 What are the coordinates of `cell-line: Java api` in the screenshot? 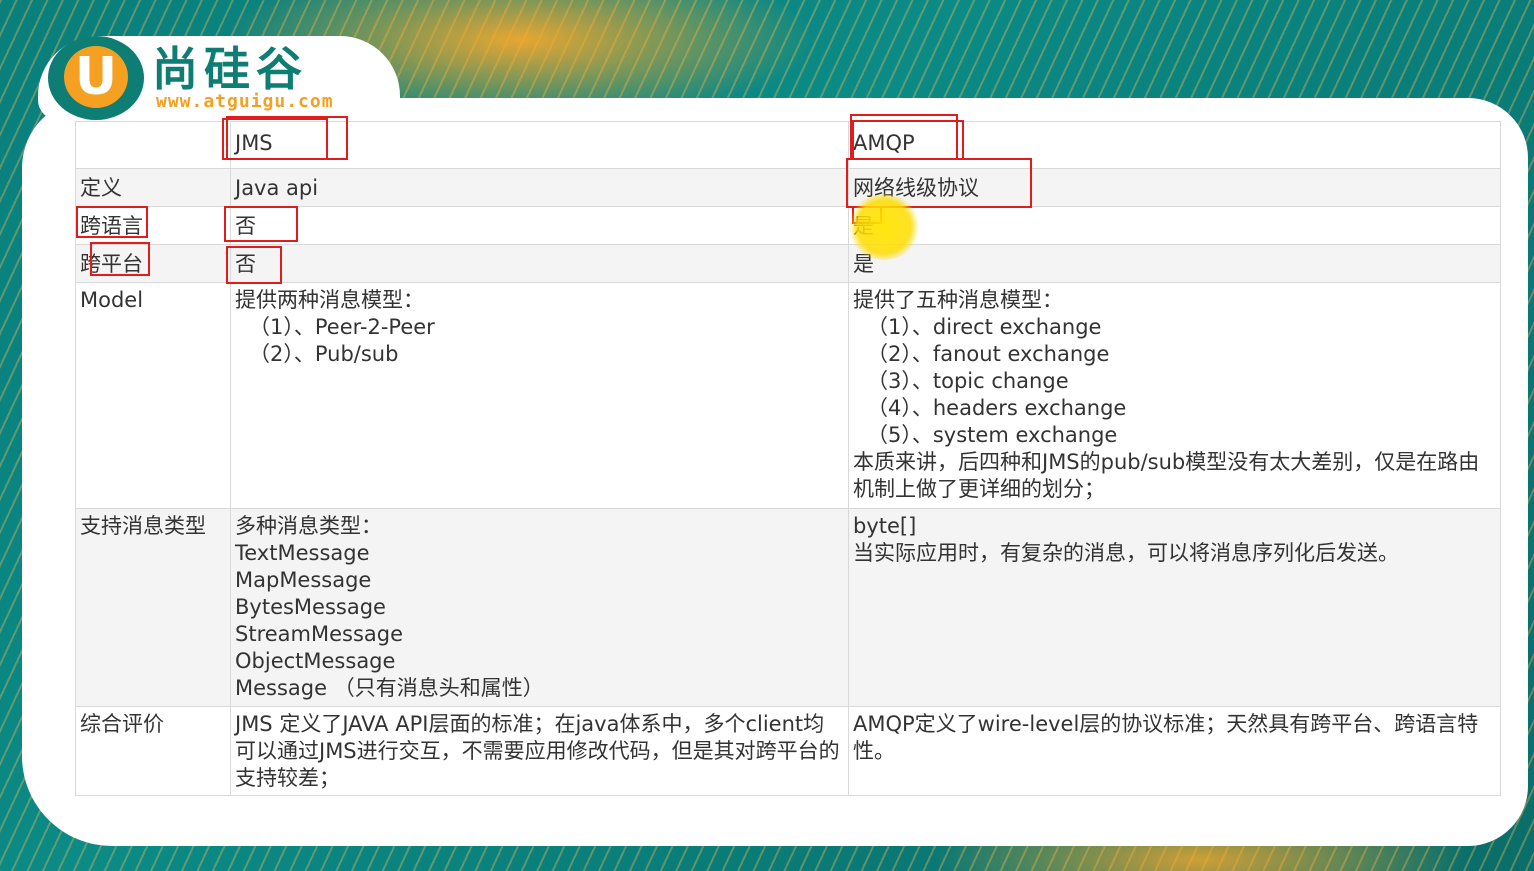 It's located at (277, 188).